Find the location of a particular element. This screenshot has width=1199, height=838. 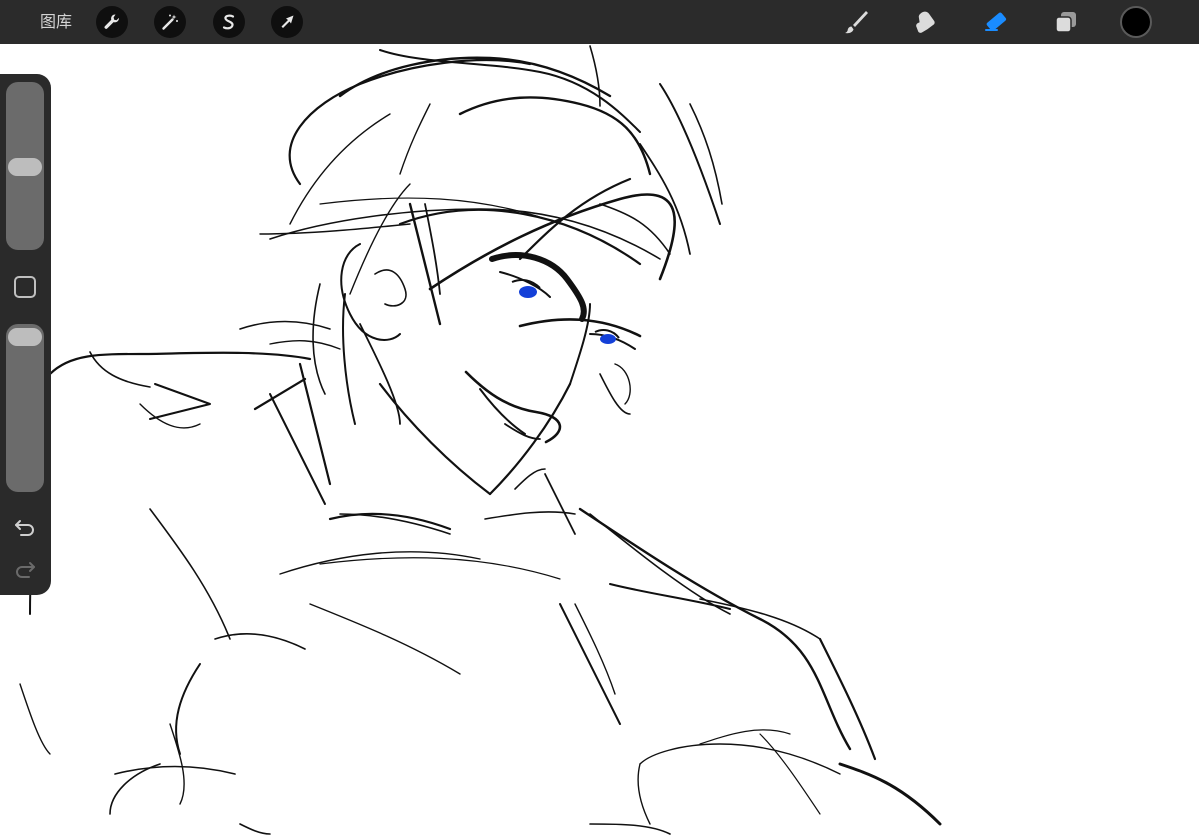

redo-icon is located at coordinates (25, 570).